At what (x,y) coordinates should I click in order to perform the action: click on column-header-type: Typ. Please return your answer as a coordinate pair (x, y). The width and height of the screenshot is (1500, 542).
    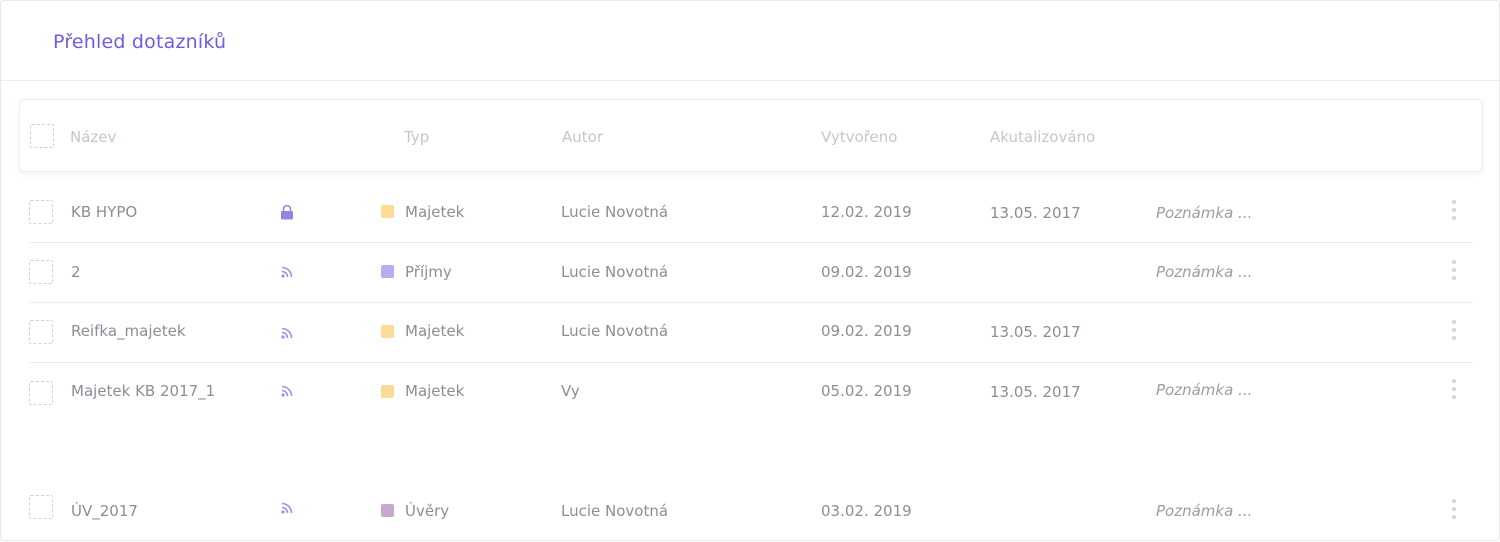
    Looking at the image, I should click on (416, 137).